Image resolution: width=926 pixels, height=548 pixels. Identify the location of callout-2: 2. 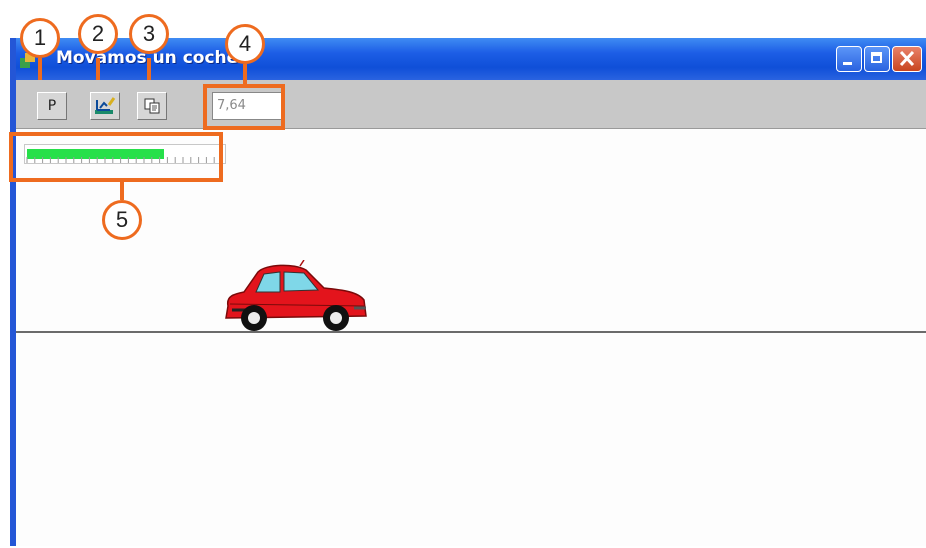
(98, 34).